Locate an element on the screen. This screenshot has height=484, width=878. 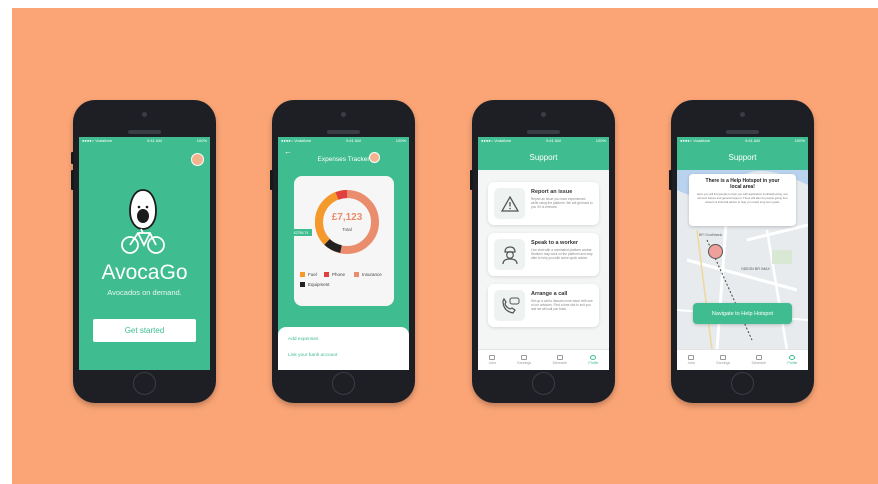
get-started-button: Get started is located at coordinates (144, 330).